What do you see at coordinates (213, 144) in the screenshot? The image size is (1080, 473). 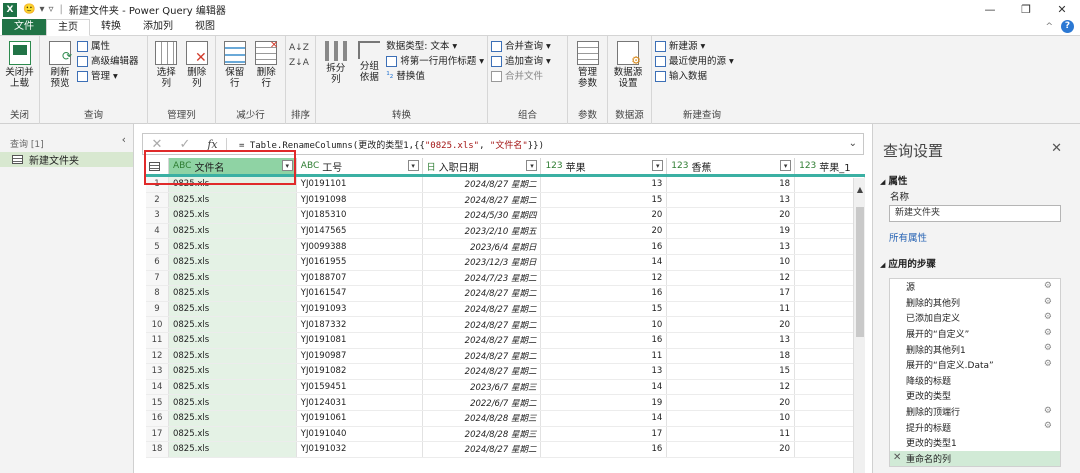 I see `fx-icon: fx` at bounding box center [213, 144].